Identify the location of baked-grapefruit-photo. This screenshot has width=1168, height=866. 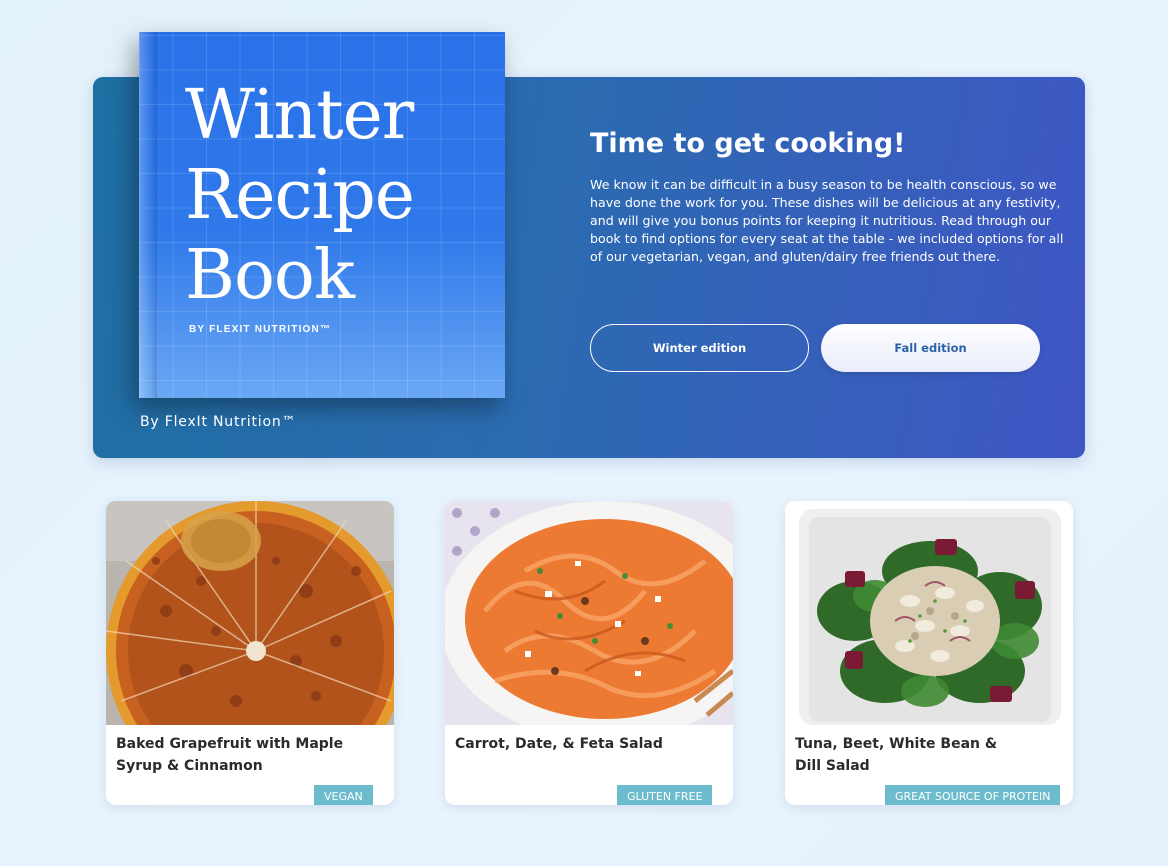
(250, 613).